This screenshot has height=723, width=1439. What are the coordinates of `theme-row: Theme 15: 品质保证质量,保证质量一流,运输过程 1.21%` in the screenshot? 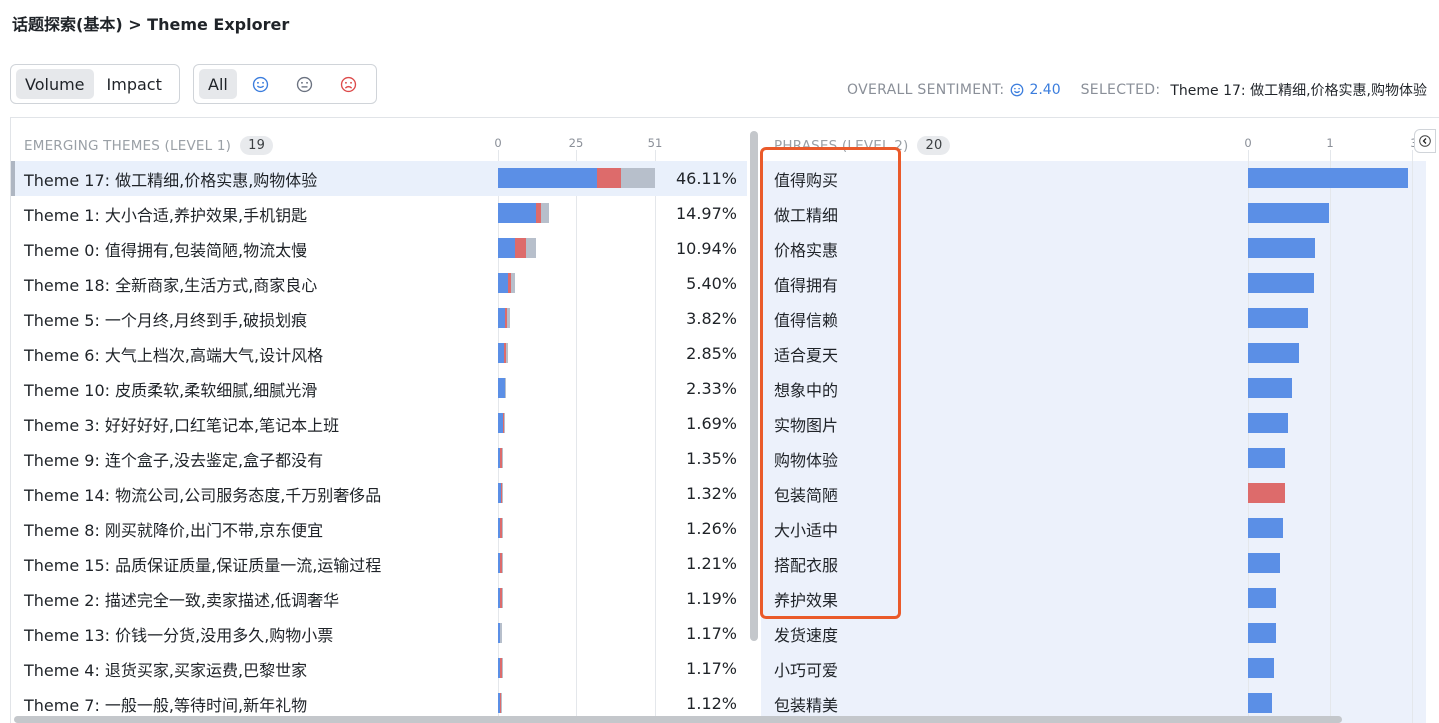 It's located at (379, 563).